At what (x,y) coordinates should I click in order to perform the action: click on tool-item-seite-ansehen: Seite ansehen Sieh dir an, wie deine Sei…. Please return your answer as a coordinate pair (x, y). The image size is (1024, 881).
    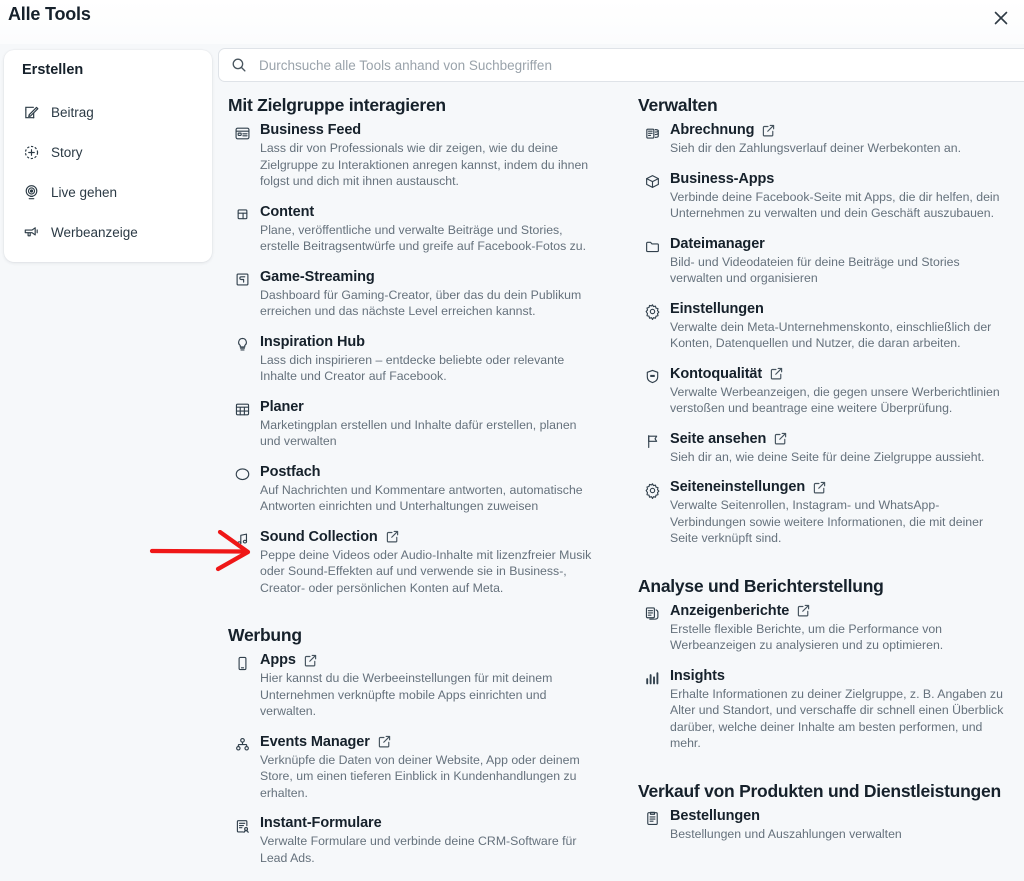
    Looking at the image, I should click on (824, 448).